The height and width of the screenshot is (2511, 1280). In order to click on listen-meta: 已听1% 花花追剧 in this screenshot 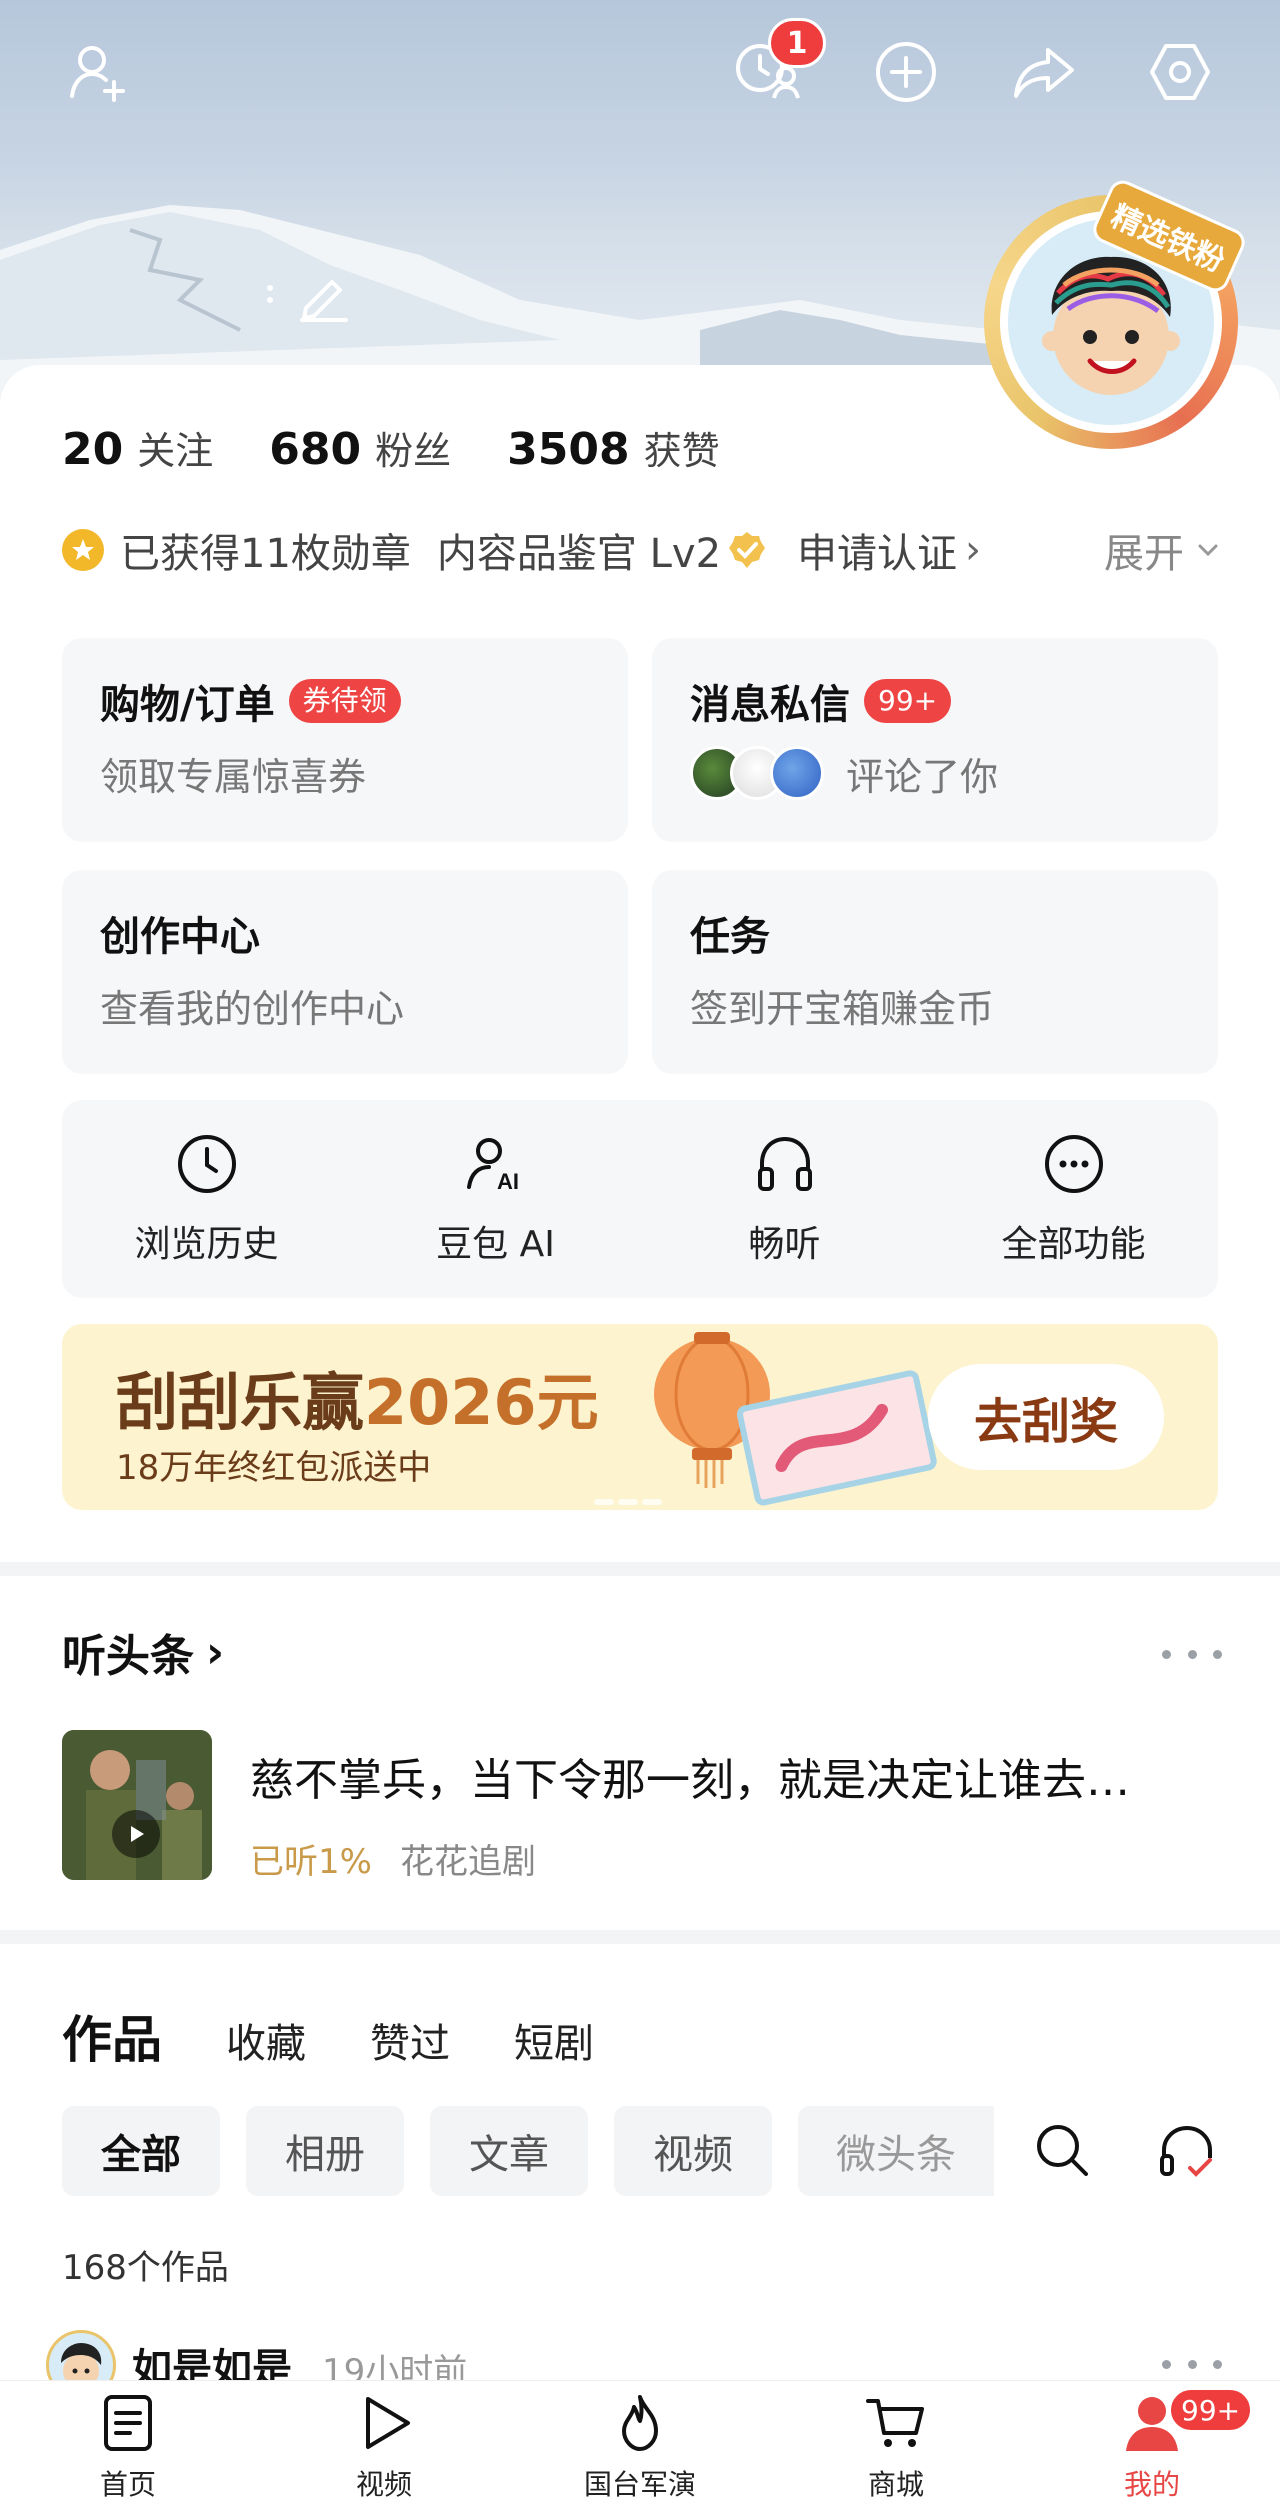, I will do `click(393, 1858)`.